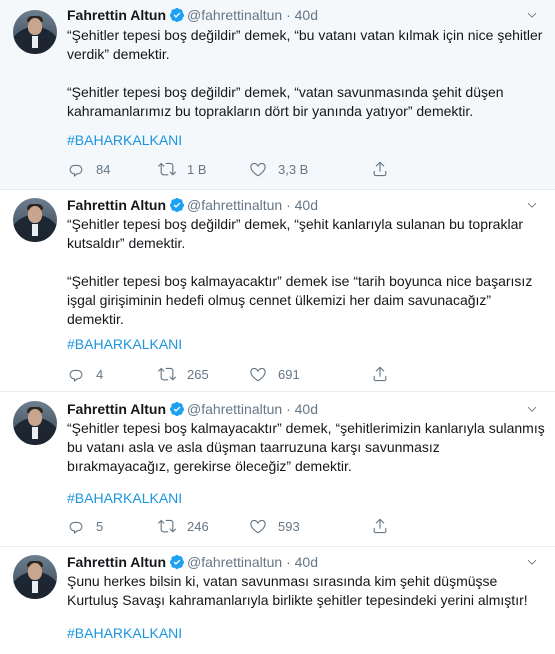  I want to click on tweet-actions: 5 246 593, so click(267, 526).